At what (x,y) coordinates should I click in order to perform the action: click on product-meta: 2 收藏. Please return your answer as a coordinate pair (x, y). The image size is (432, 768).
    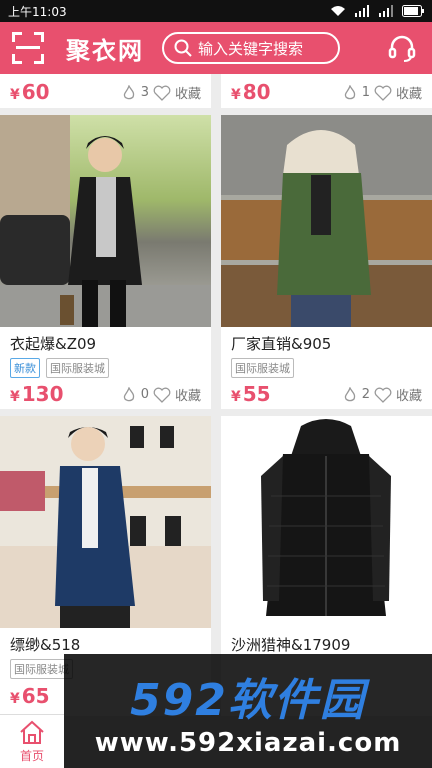
    Looking at the image, I should click on (382, 394).